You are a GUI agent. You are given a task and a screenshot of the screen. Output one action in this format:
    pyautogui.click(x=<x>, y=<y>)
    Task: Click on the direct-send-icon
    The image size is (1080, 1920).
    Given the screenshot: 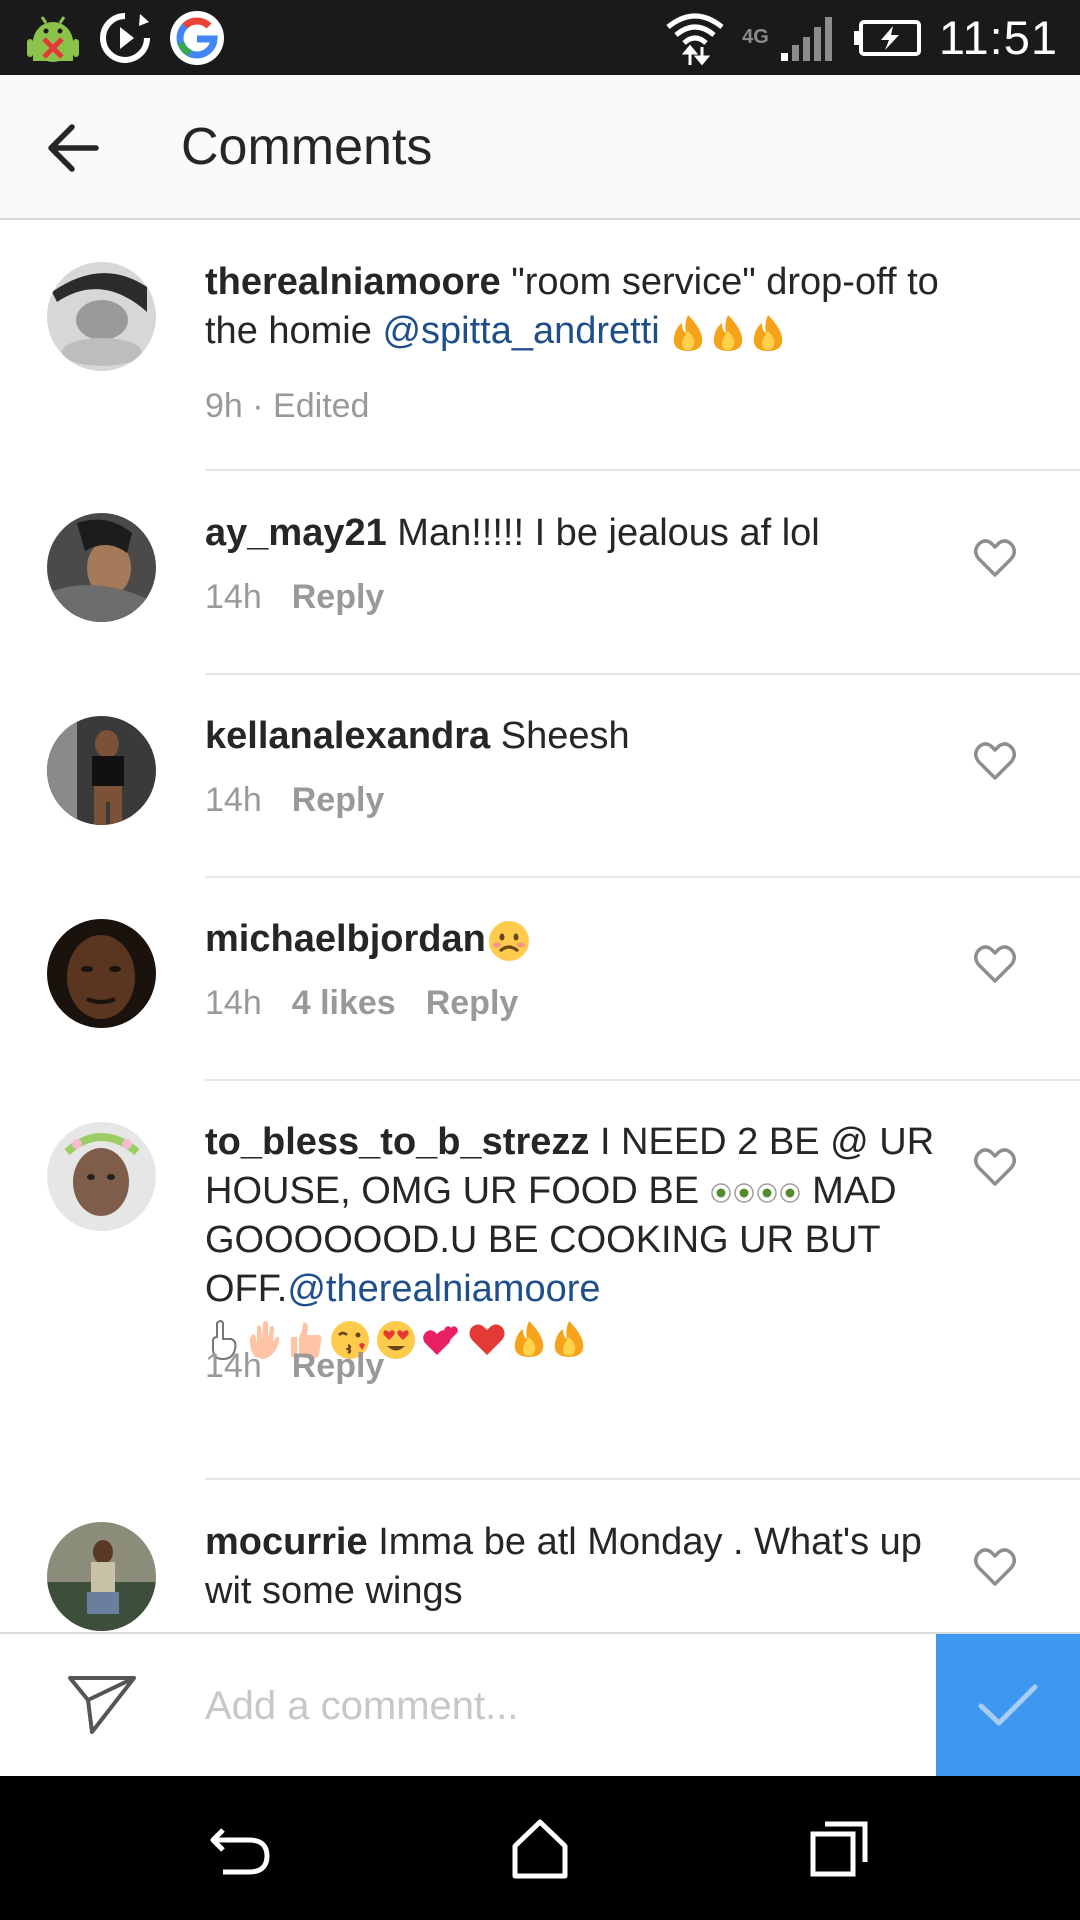 What is the action you would take?
    pyautogui.click(x=102, y=1705)
    